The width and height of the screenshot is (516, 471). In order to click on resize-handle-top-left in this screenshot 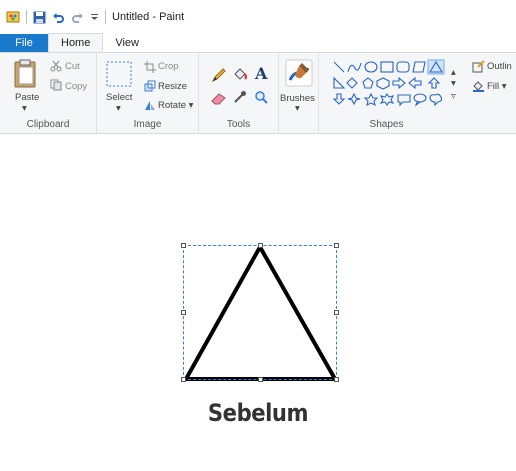, I will do `click(183, 245)`.